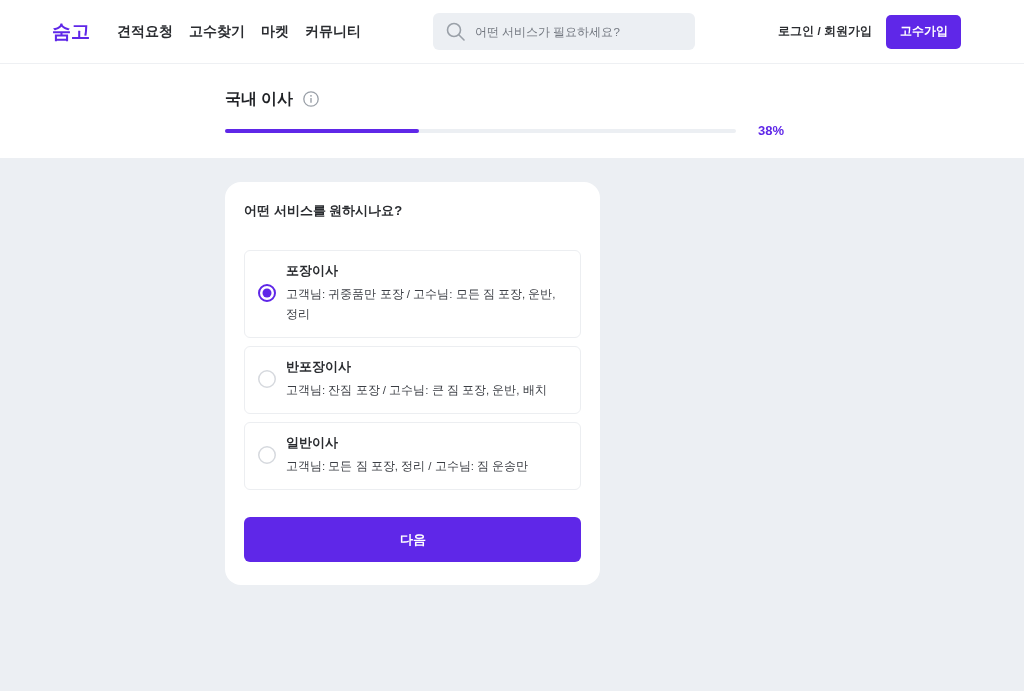 This screenshot has width=1024, height=691. Describe the element at coordinates (923, 31) in the screenshot. I see `signup-button: 고수가입` at that location.